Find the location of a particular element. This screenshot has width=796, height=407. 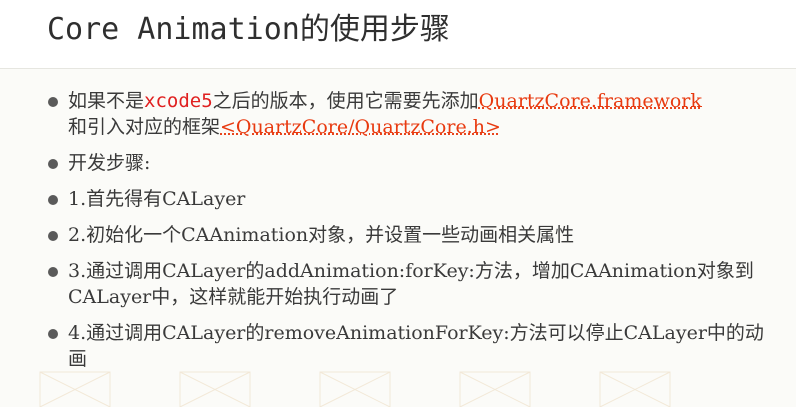

code-text: xcode5 is located at coordinates (178, 101).